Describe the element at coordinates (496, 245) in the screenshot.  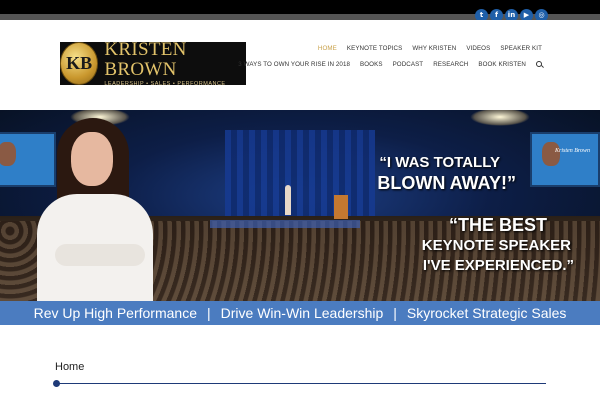
I see `quote-line-4: KEYNOTE SPEAKER` at that location.